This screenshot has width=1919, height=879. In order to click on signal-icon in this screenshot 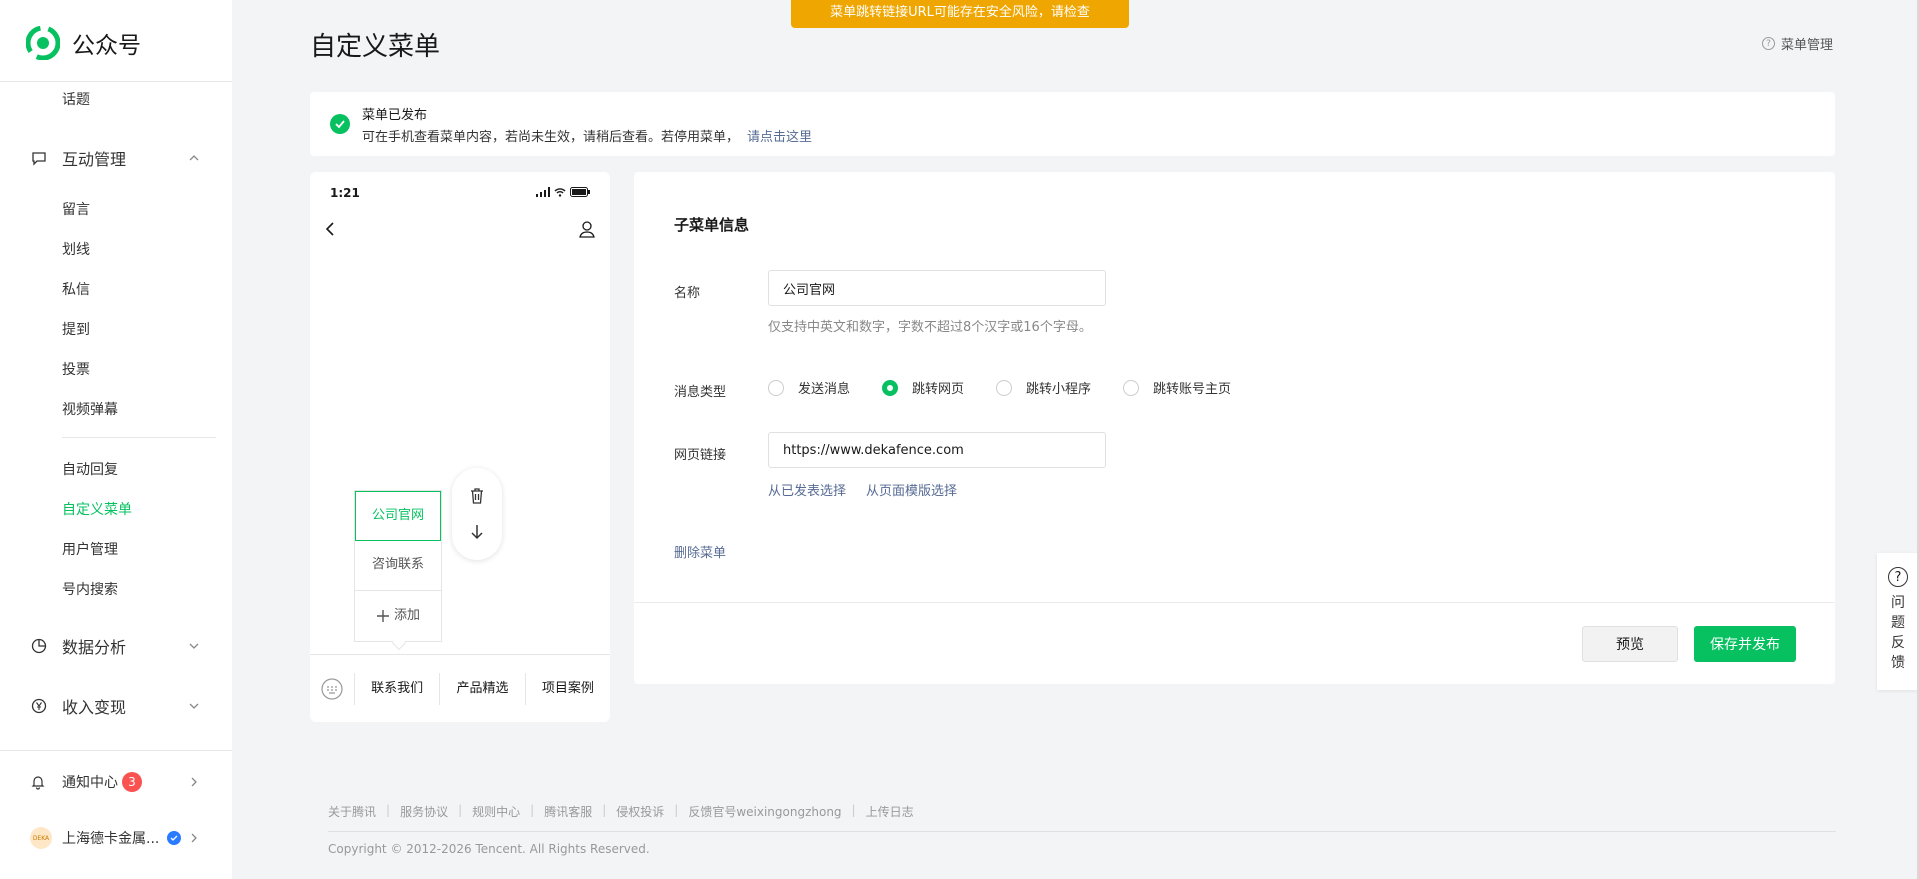, I will do `click(543, 192)`.